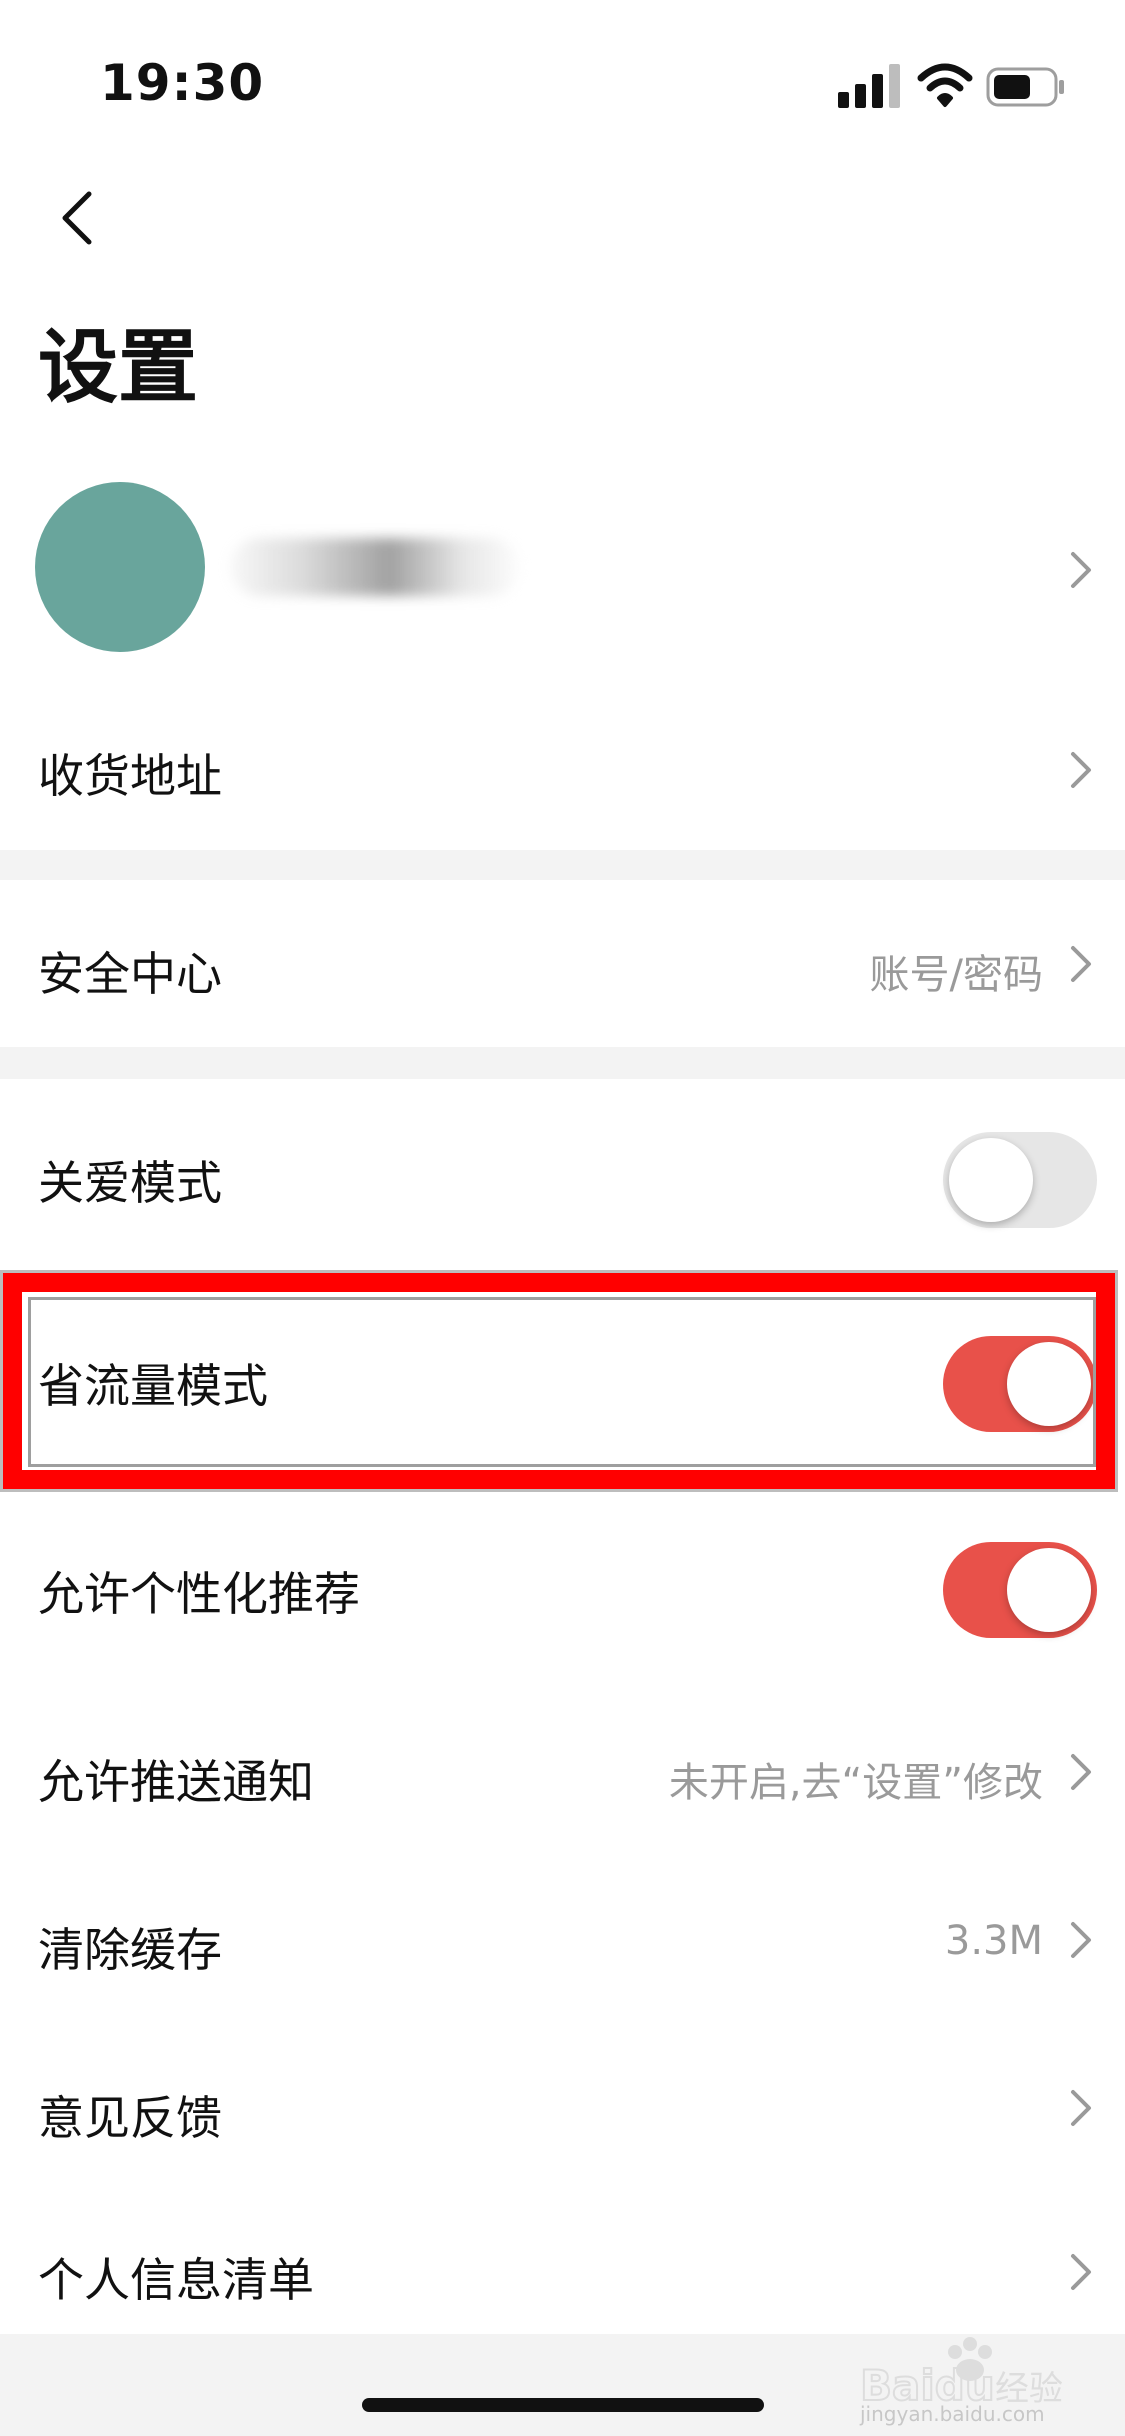 Image resolution: width=1125 pixels, height=2436 pixels. Describe the element at coordinates (869, 86) in the screenshot. I see `signal-icon` at that location.